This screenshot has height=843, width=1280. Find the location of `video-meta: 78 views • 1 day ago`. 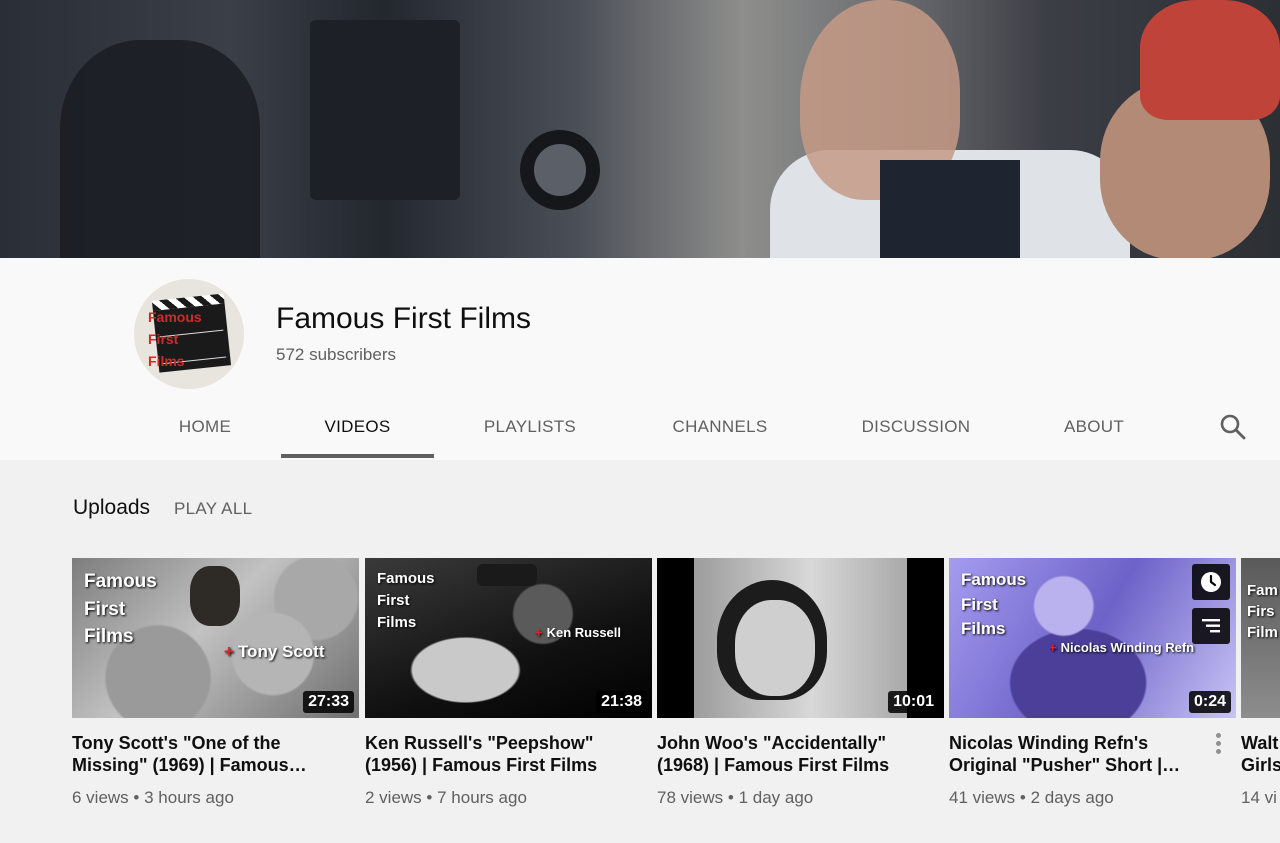

video-meta: 78 views • 1 day ago is located at coordinates (800, 798).